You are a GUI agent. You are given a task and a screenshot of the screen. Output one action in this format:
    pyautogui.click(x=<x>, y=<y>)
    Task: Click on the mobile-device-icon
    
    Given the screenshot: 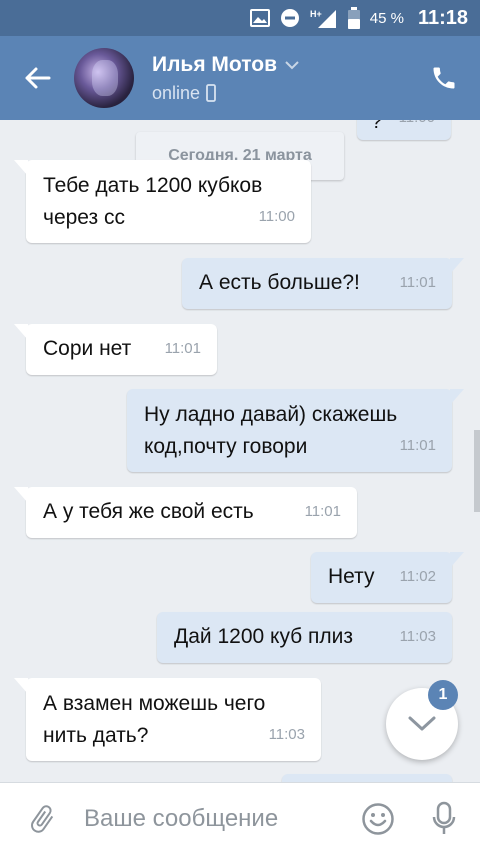 What is the action you would take?
    pyautogui.click(x=211, y=93)
    